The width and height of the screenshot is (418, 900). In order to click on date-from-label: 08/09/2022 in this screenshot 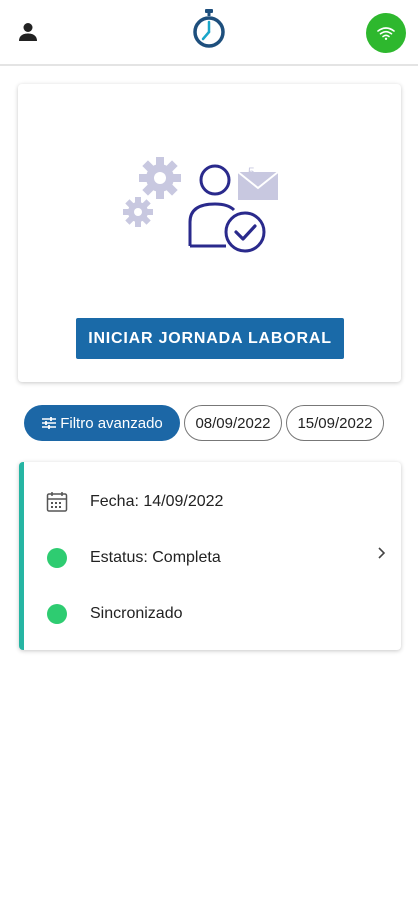, I will do `click(233, 423)`.